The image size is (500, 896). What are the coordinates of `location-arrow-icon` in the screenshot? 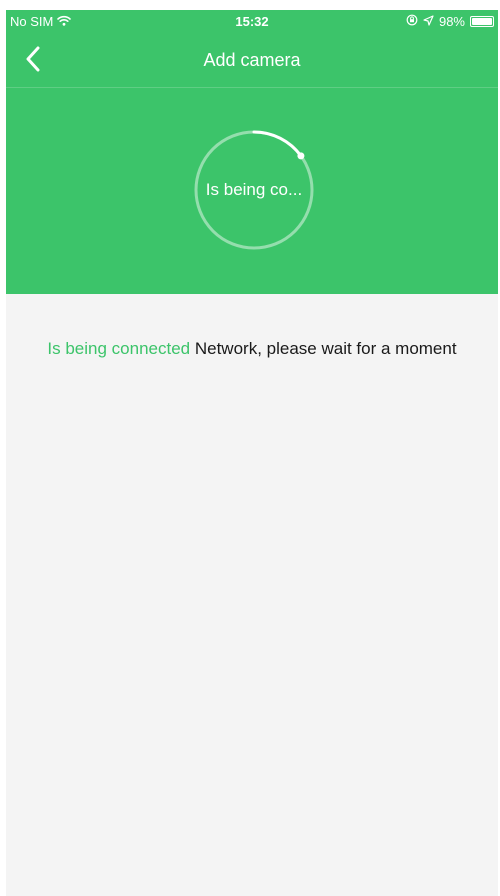 It's located at (428, 21).